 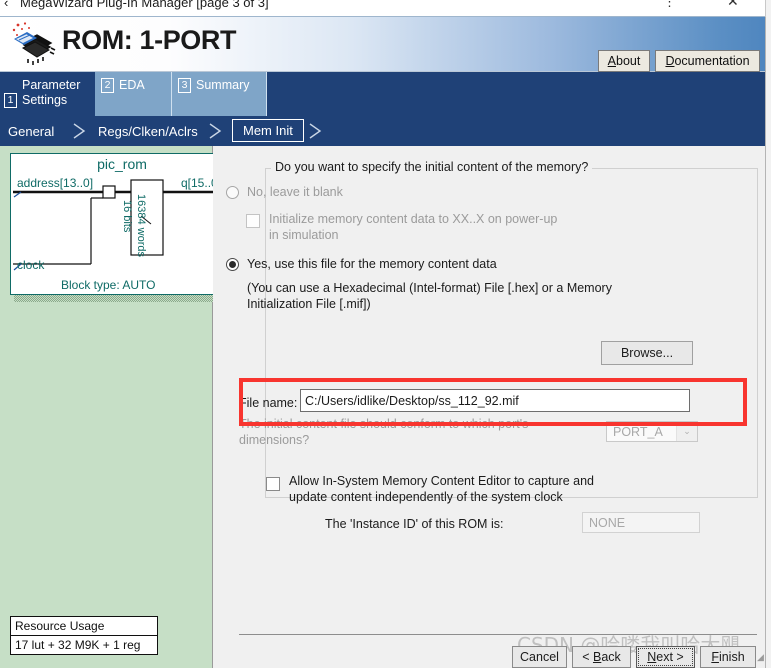 I want to click on resource-usage-value: 17 lut + 32 M9K + 1 reg, so click(x=78, y=645).